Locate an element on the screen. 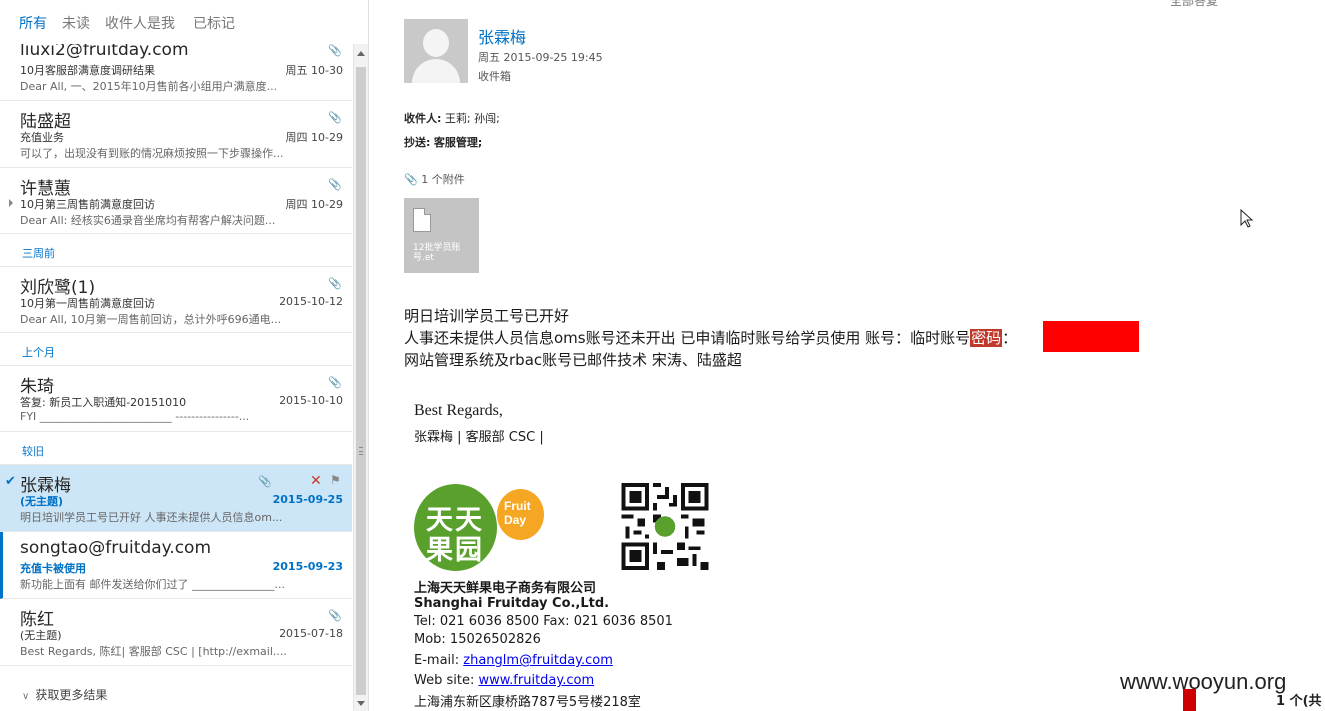  scroll-up-arrow is located at coordinates (361, 53).